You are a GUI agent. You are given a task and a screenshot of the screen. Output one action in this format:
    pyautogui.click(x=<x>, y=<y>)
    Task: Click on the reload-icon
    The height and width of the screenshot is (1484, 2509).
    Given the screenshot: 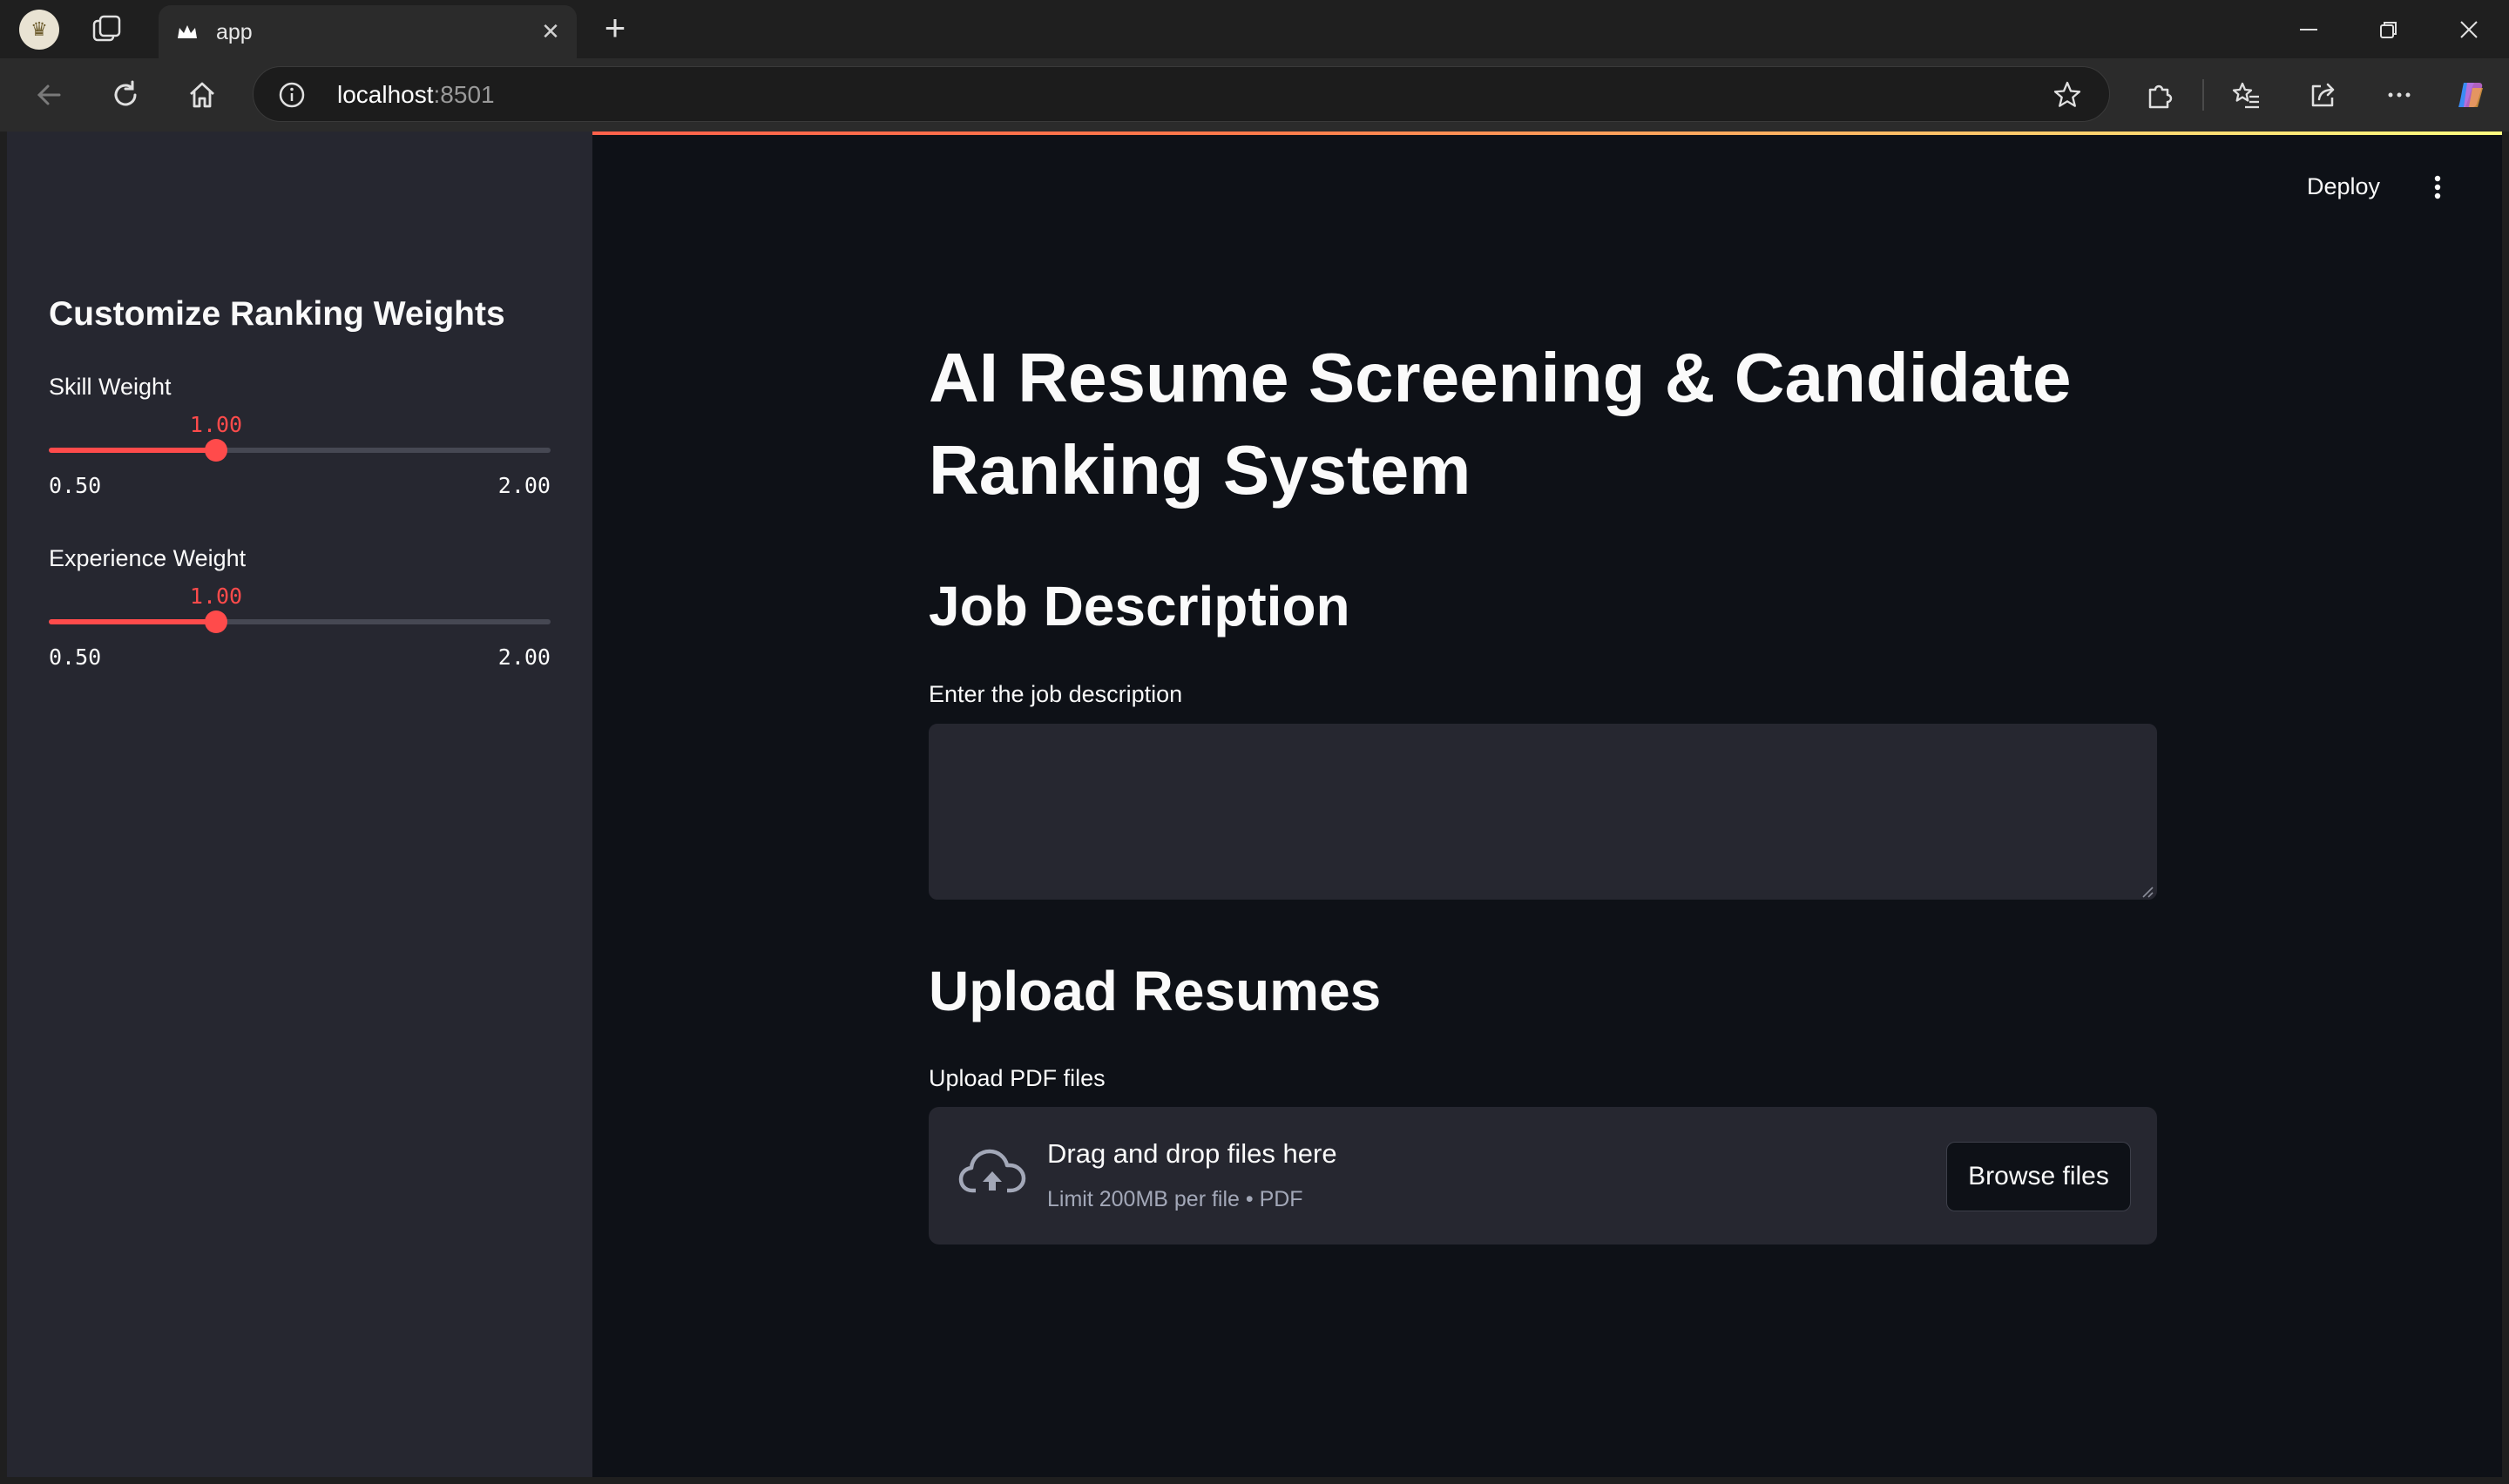 What is the action you would take?
    pyautogui.click(x=125, y=95)
    